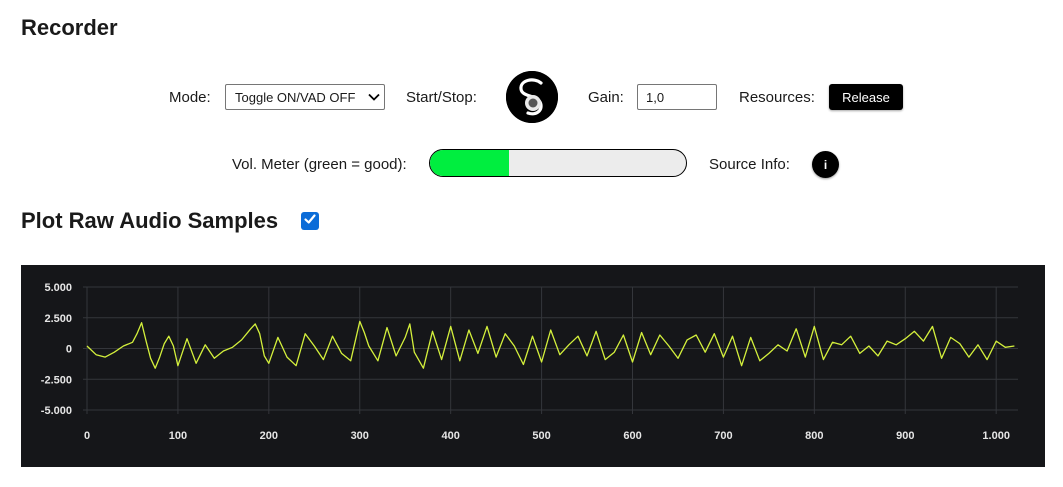  What do you see at coordinates (632, 436) in the screenshot?
I see `x-tick-label: 600` at bounding box center [632, 436].